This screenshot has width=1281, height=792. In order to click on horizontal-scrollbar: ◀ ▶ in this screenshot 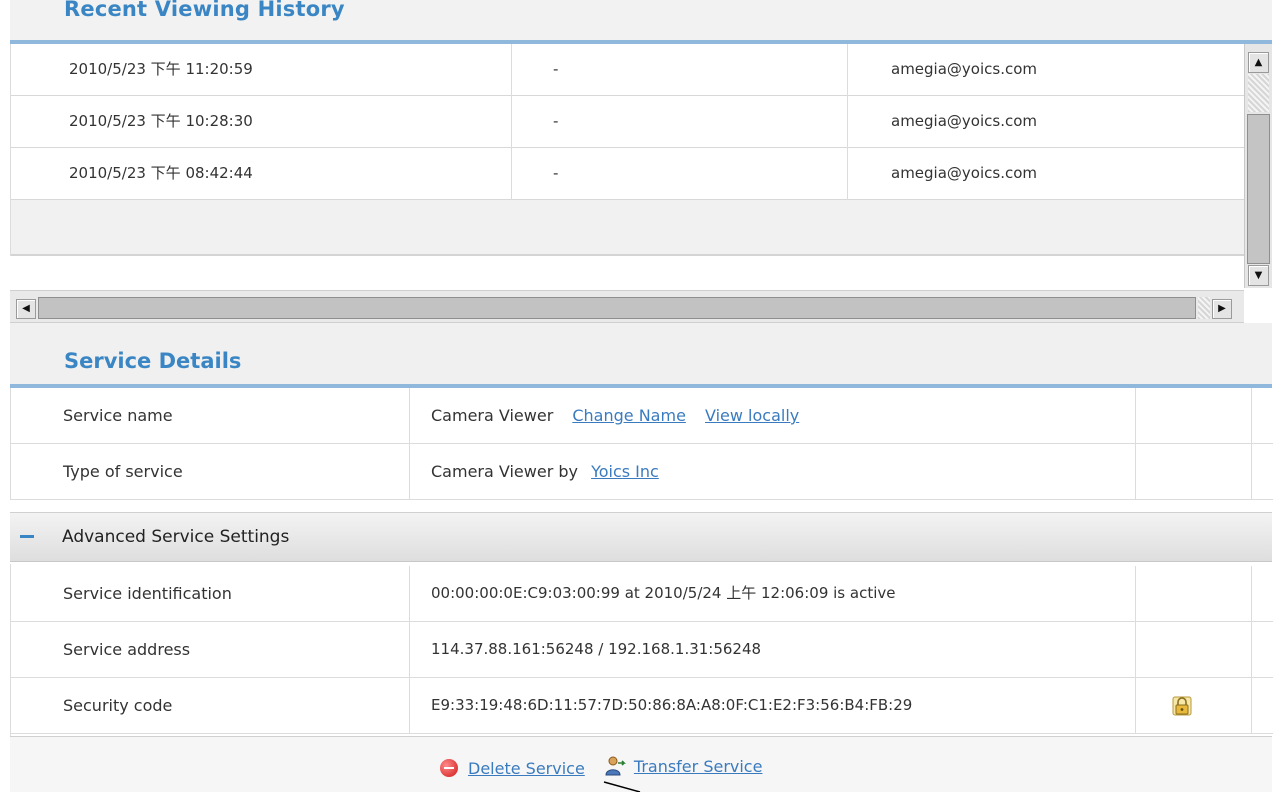, I will do `click(627, 306)`.